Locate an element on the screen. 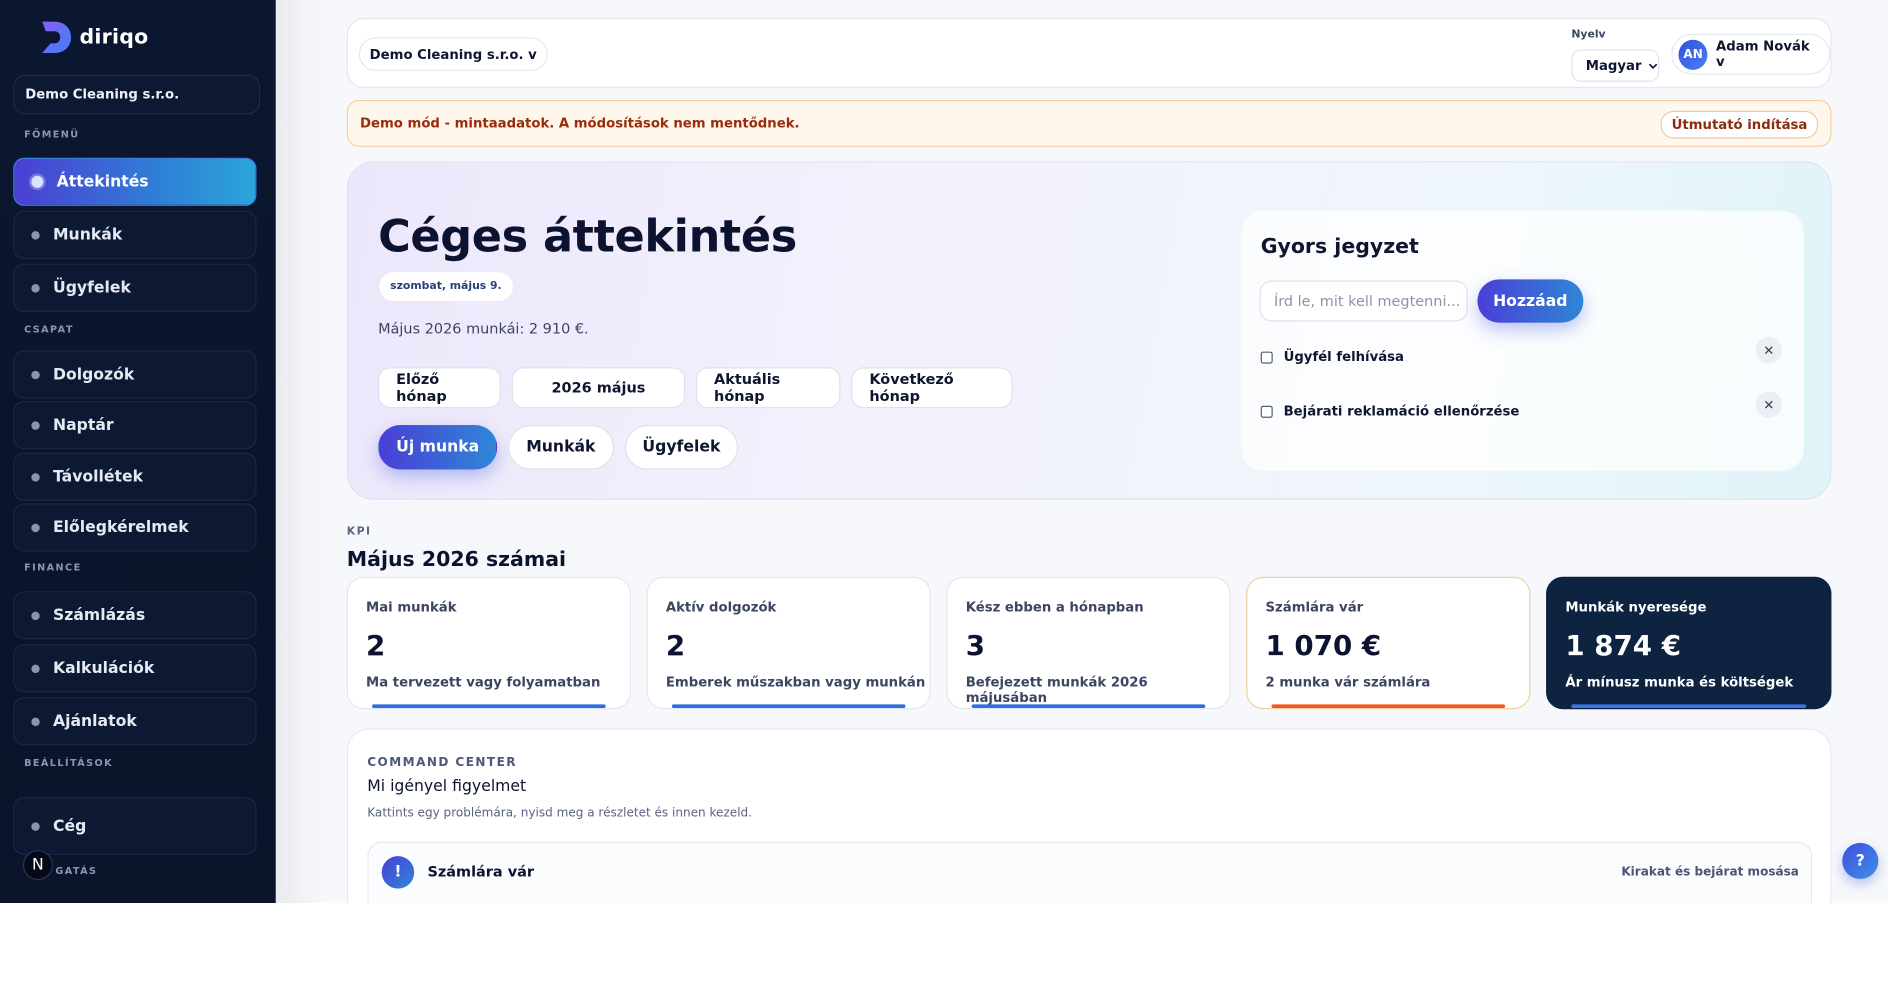  kpi-subtext: Ár mínusz munka és költségek is located at coordinates (1679, 682).